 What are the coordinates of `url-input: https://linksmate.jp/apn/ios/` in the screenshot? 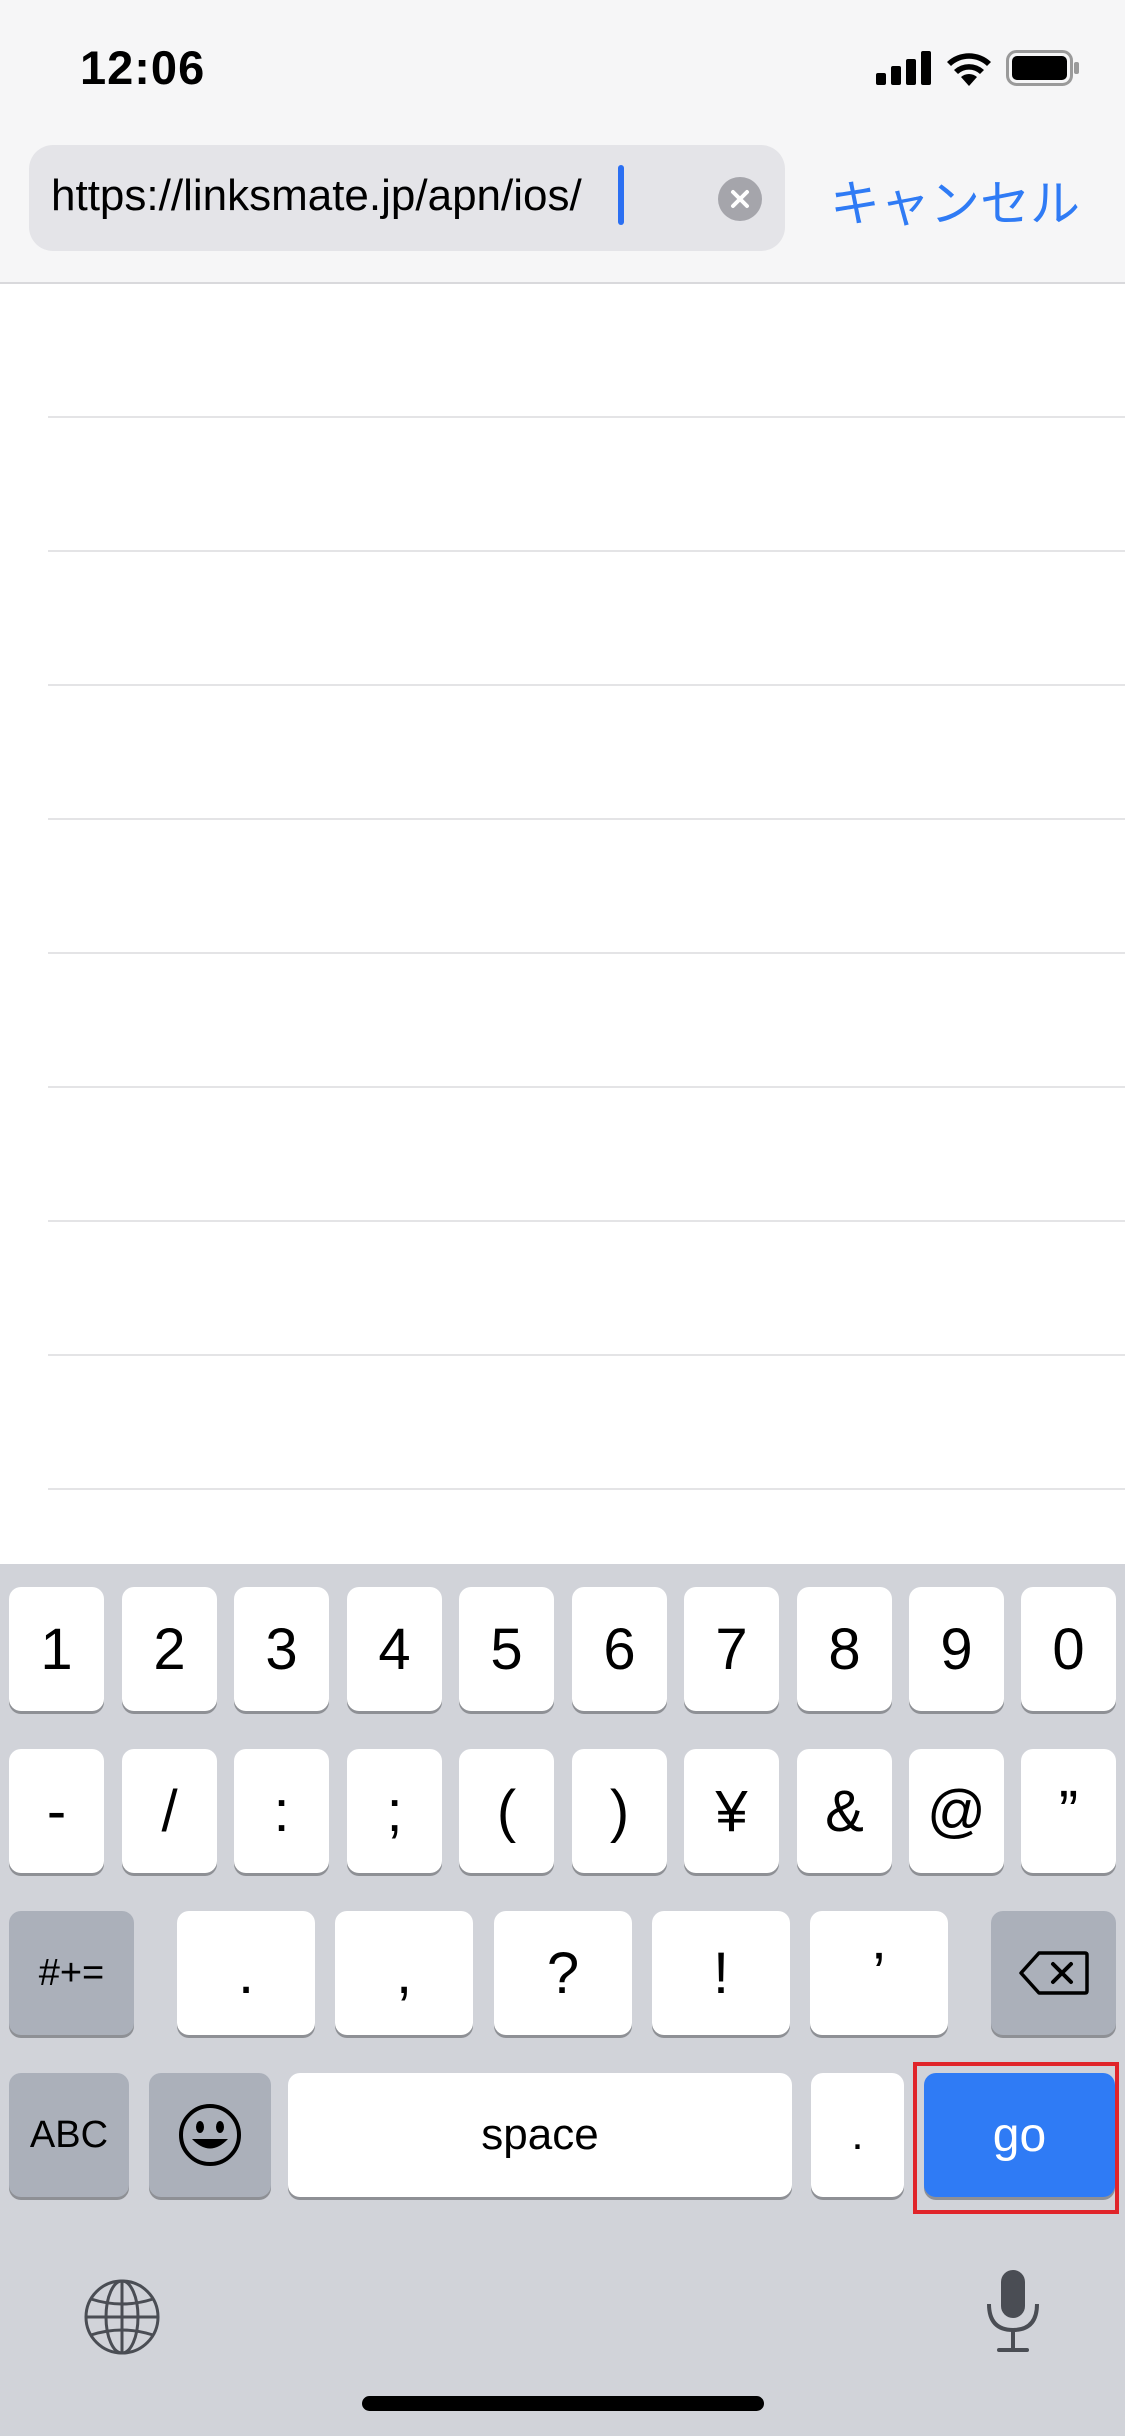 It's located at (407, 198).